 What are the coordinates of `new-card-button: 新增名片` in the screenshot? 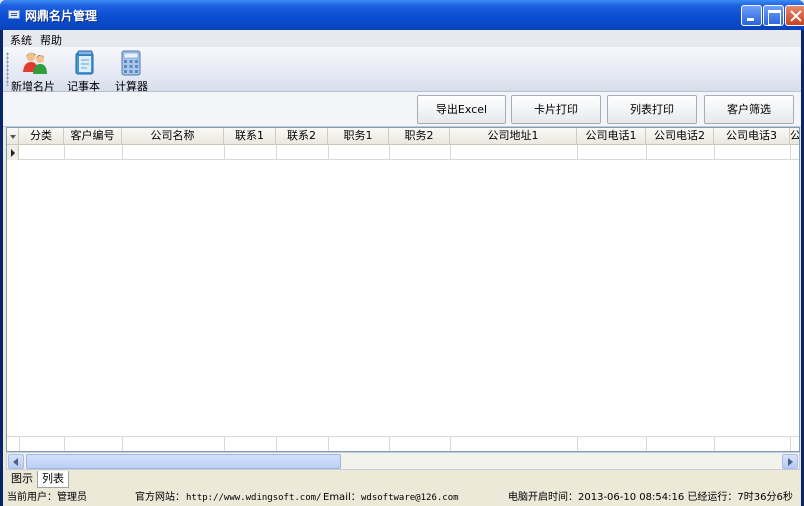 It's located at (35, 71).